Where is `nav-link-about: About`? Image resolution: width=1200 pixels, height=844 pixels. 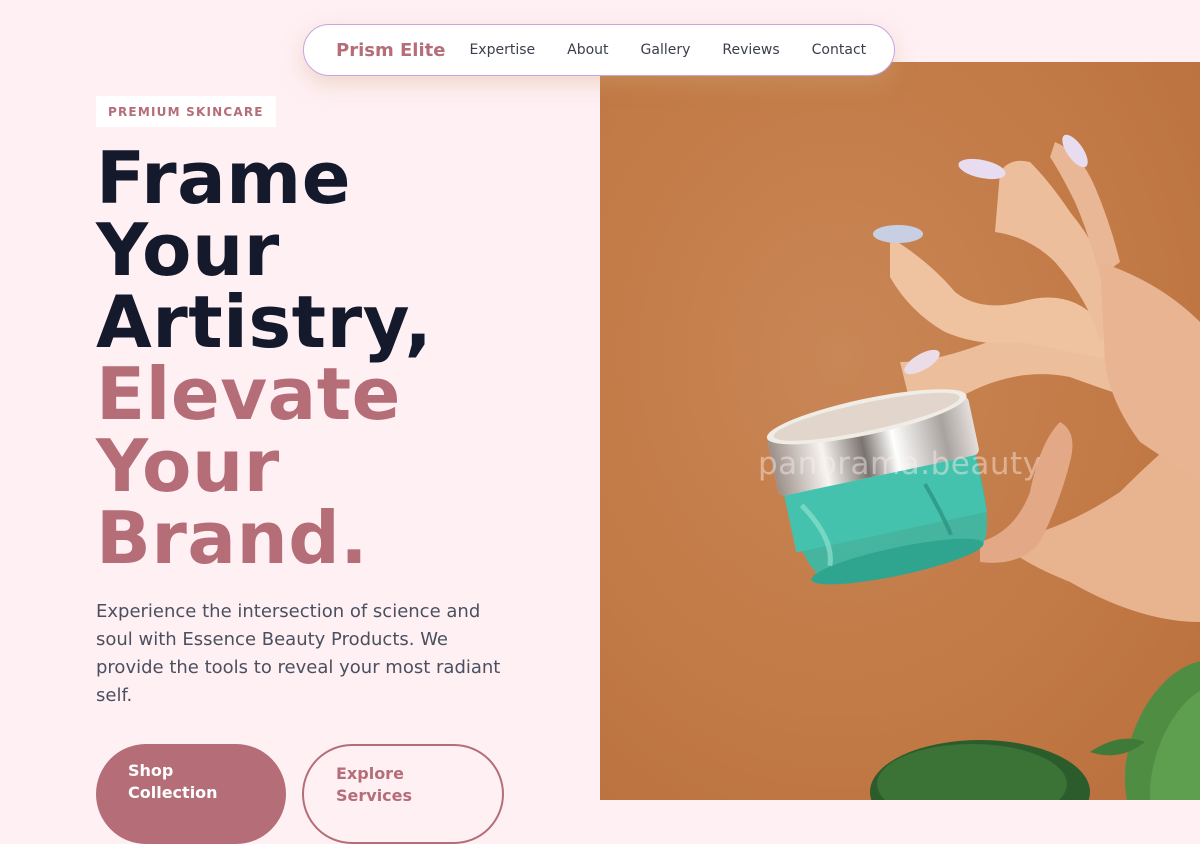
nav-link-about: About is located at coordinates (587, 50).